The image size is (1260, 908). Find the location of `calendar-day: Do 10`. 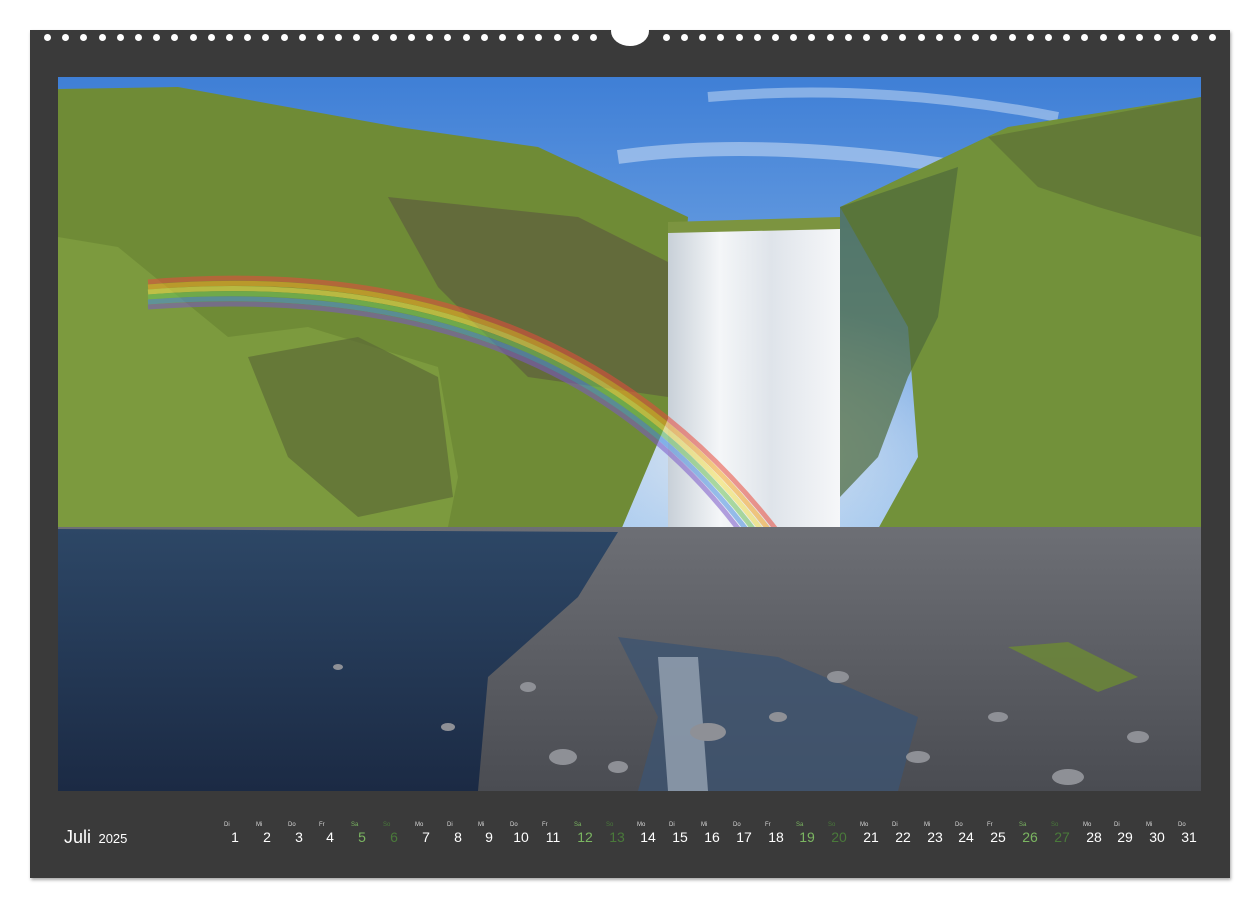

calendar-day: Do 10 is located at coordinates (524, 835).